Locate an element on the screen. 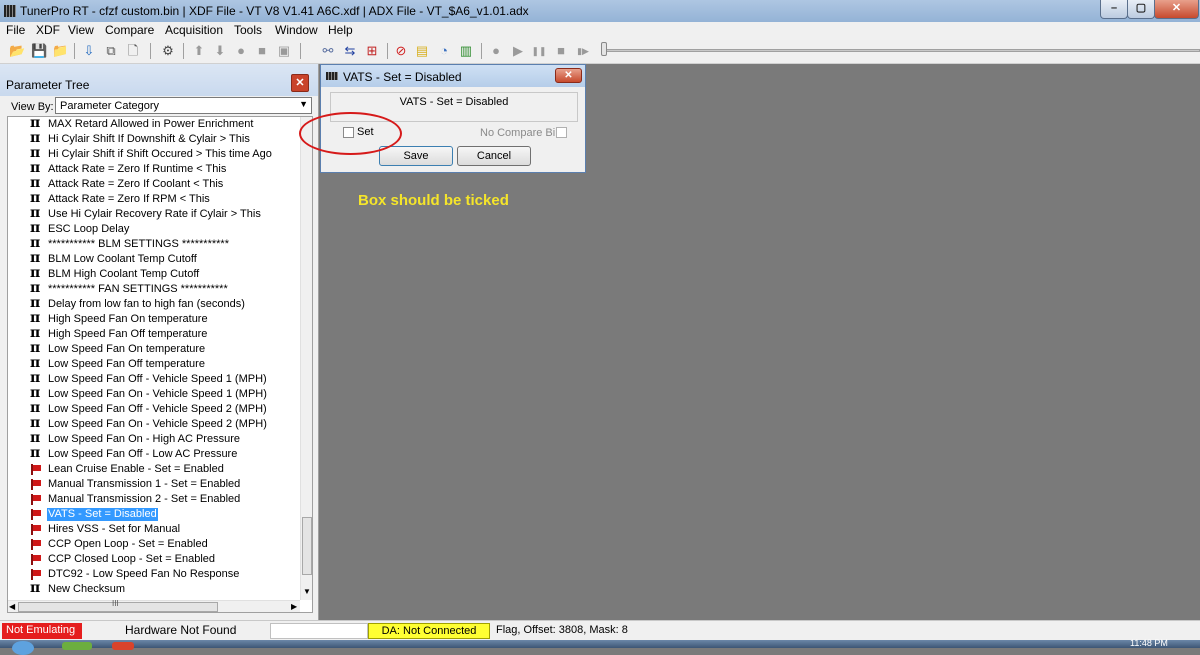  tree-item: π *********** BLM SETTINGS *********** is located at coordinates (154, 244).